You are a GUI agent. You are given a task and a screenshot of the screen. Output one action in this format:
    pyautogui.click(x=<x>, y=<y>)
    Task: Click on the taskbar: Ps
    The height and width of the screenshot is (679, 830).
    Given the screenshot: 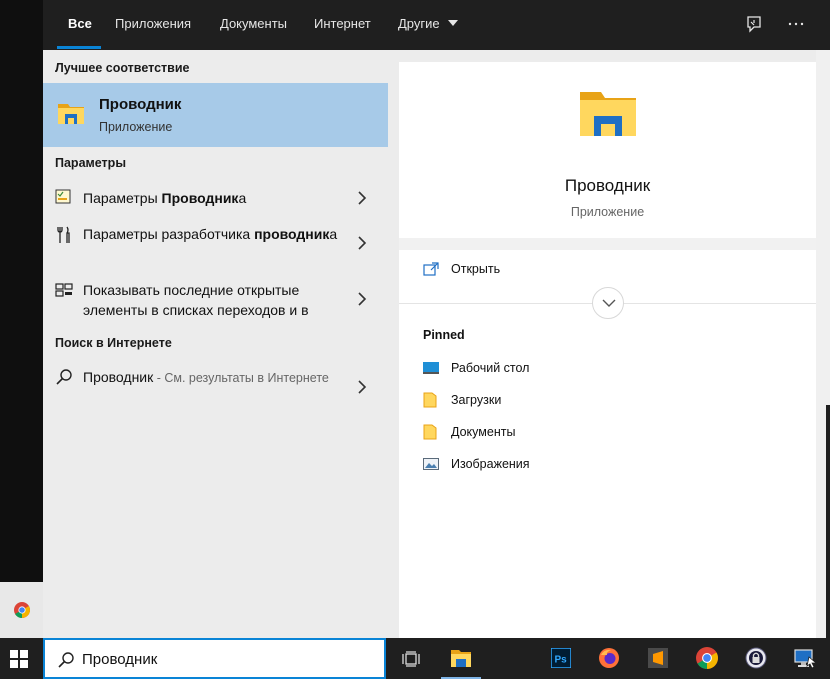 What is the action you would take?
    pyautogui.click(x=415, y=658)
    